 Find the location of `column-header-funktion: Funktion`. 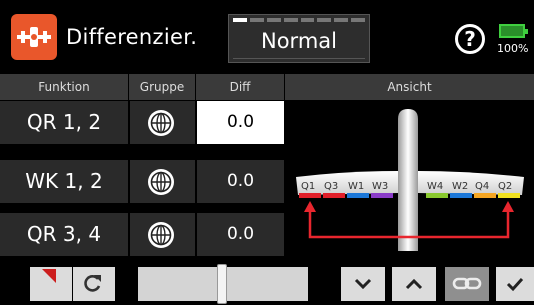

column-header-funktion: Funktion is located at coordinates (64, 87).